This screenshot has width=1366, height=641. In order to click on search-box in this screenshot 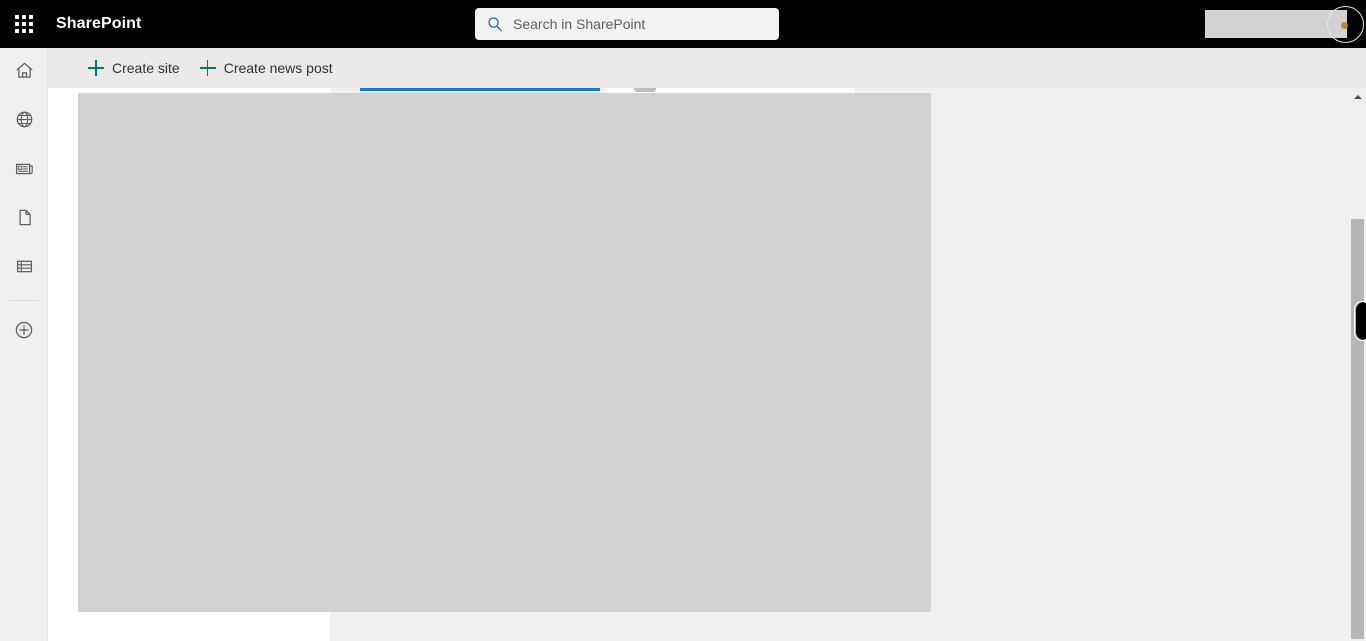, I will do `click(627, 24)`.